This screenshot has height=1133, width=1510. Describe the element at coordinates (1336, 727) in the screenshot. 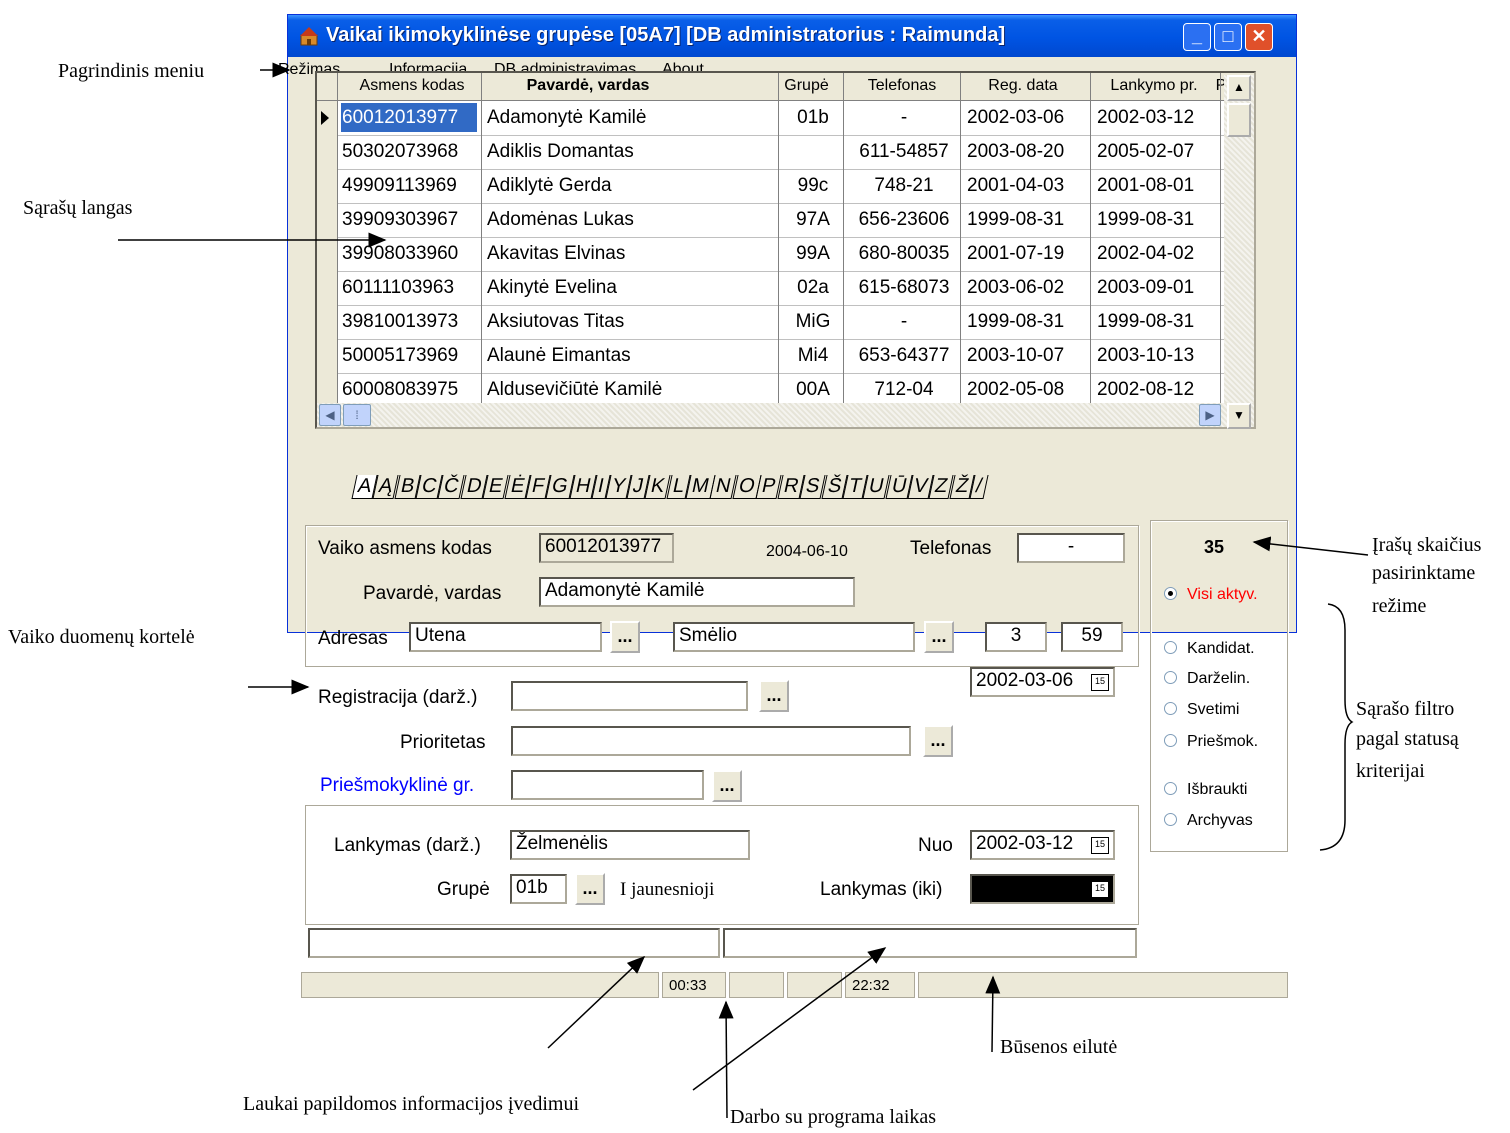

I see `brace-filter` at that location.